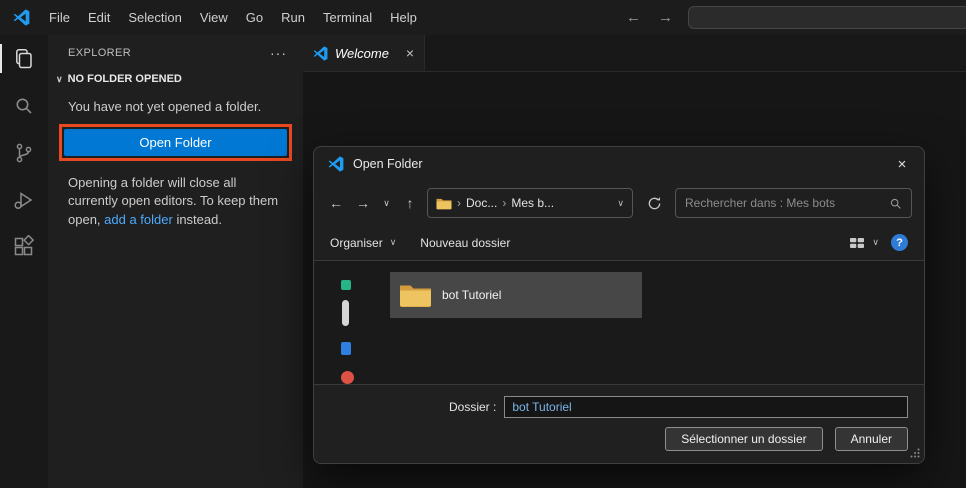 This screenshot has width=966, height=488. I want to click on activity-run-debug, so click(24, 199).